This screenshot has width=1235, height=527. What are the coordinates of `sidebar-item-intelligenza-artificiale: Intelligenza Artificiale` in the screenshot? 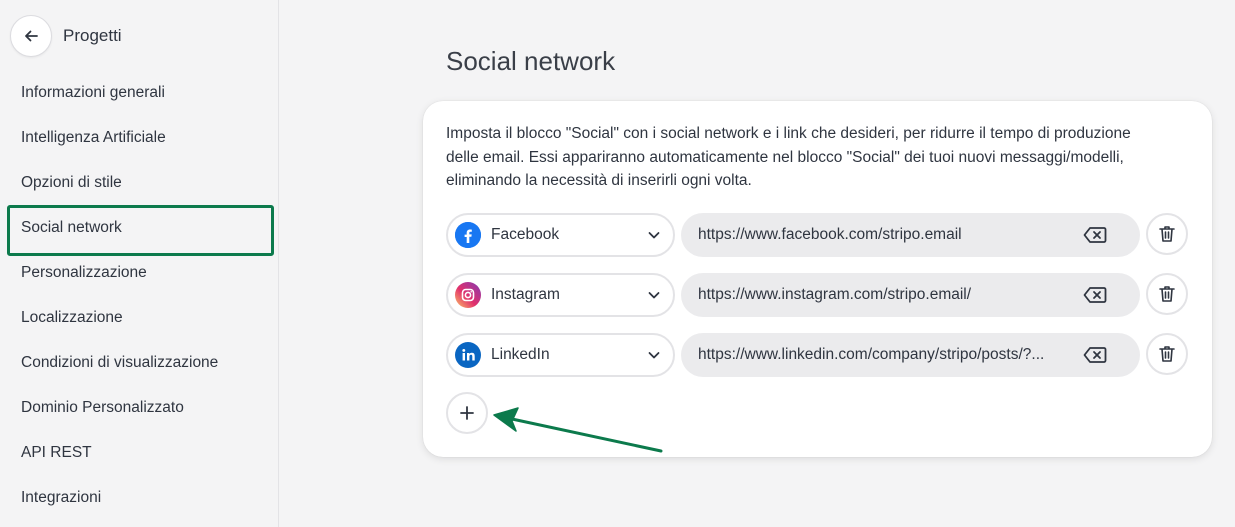 It's located at (139, 137).